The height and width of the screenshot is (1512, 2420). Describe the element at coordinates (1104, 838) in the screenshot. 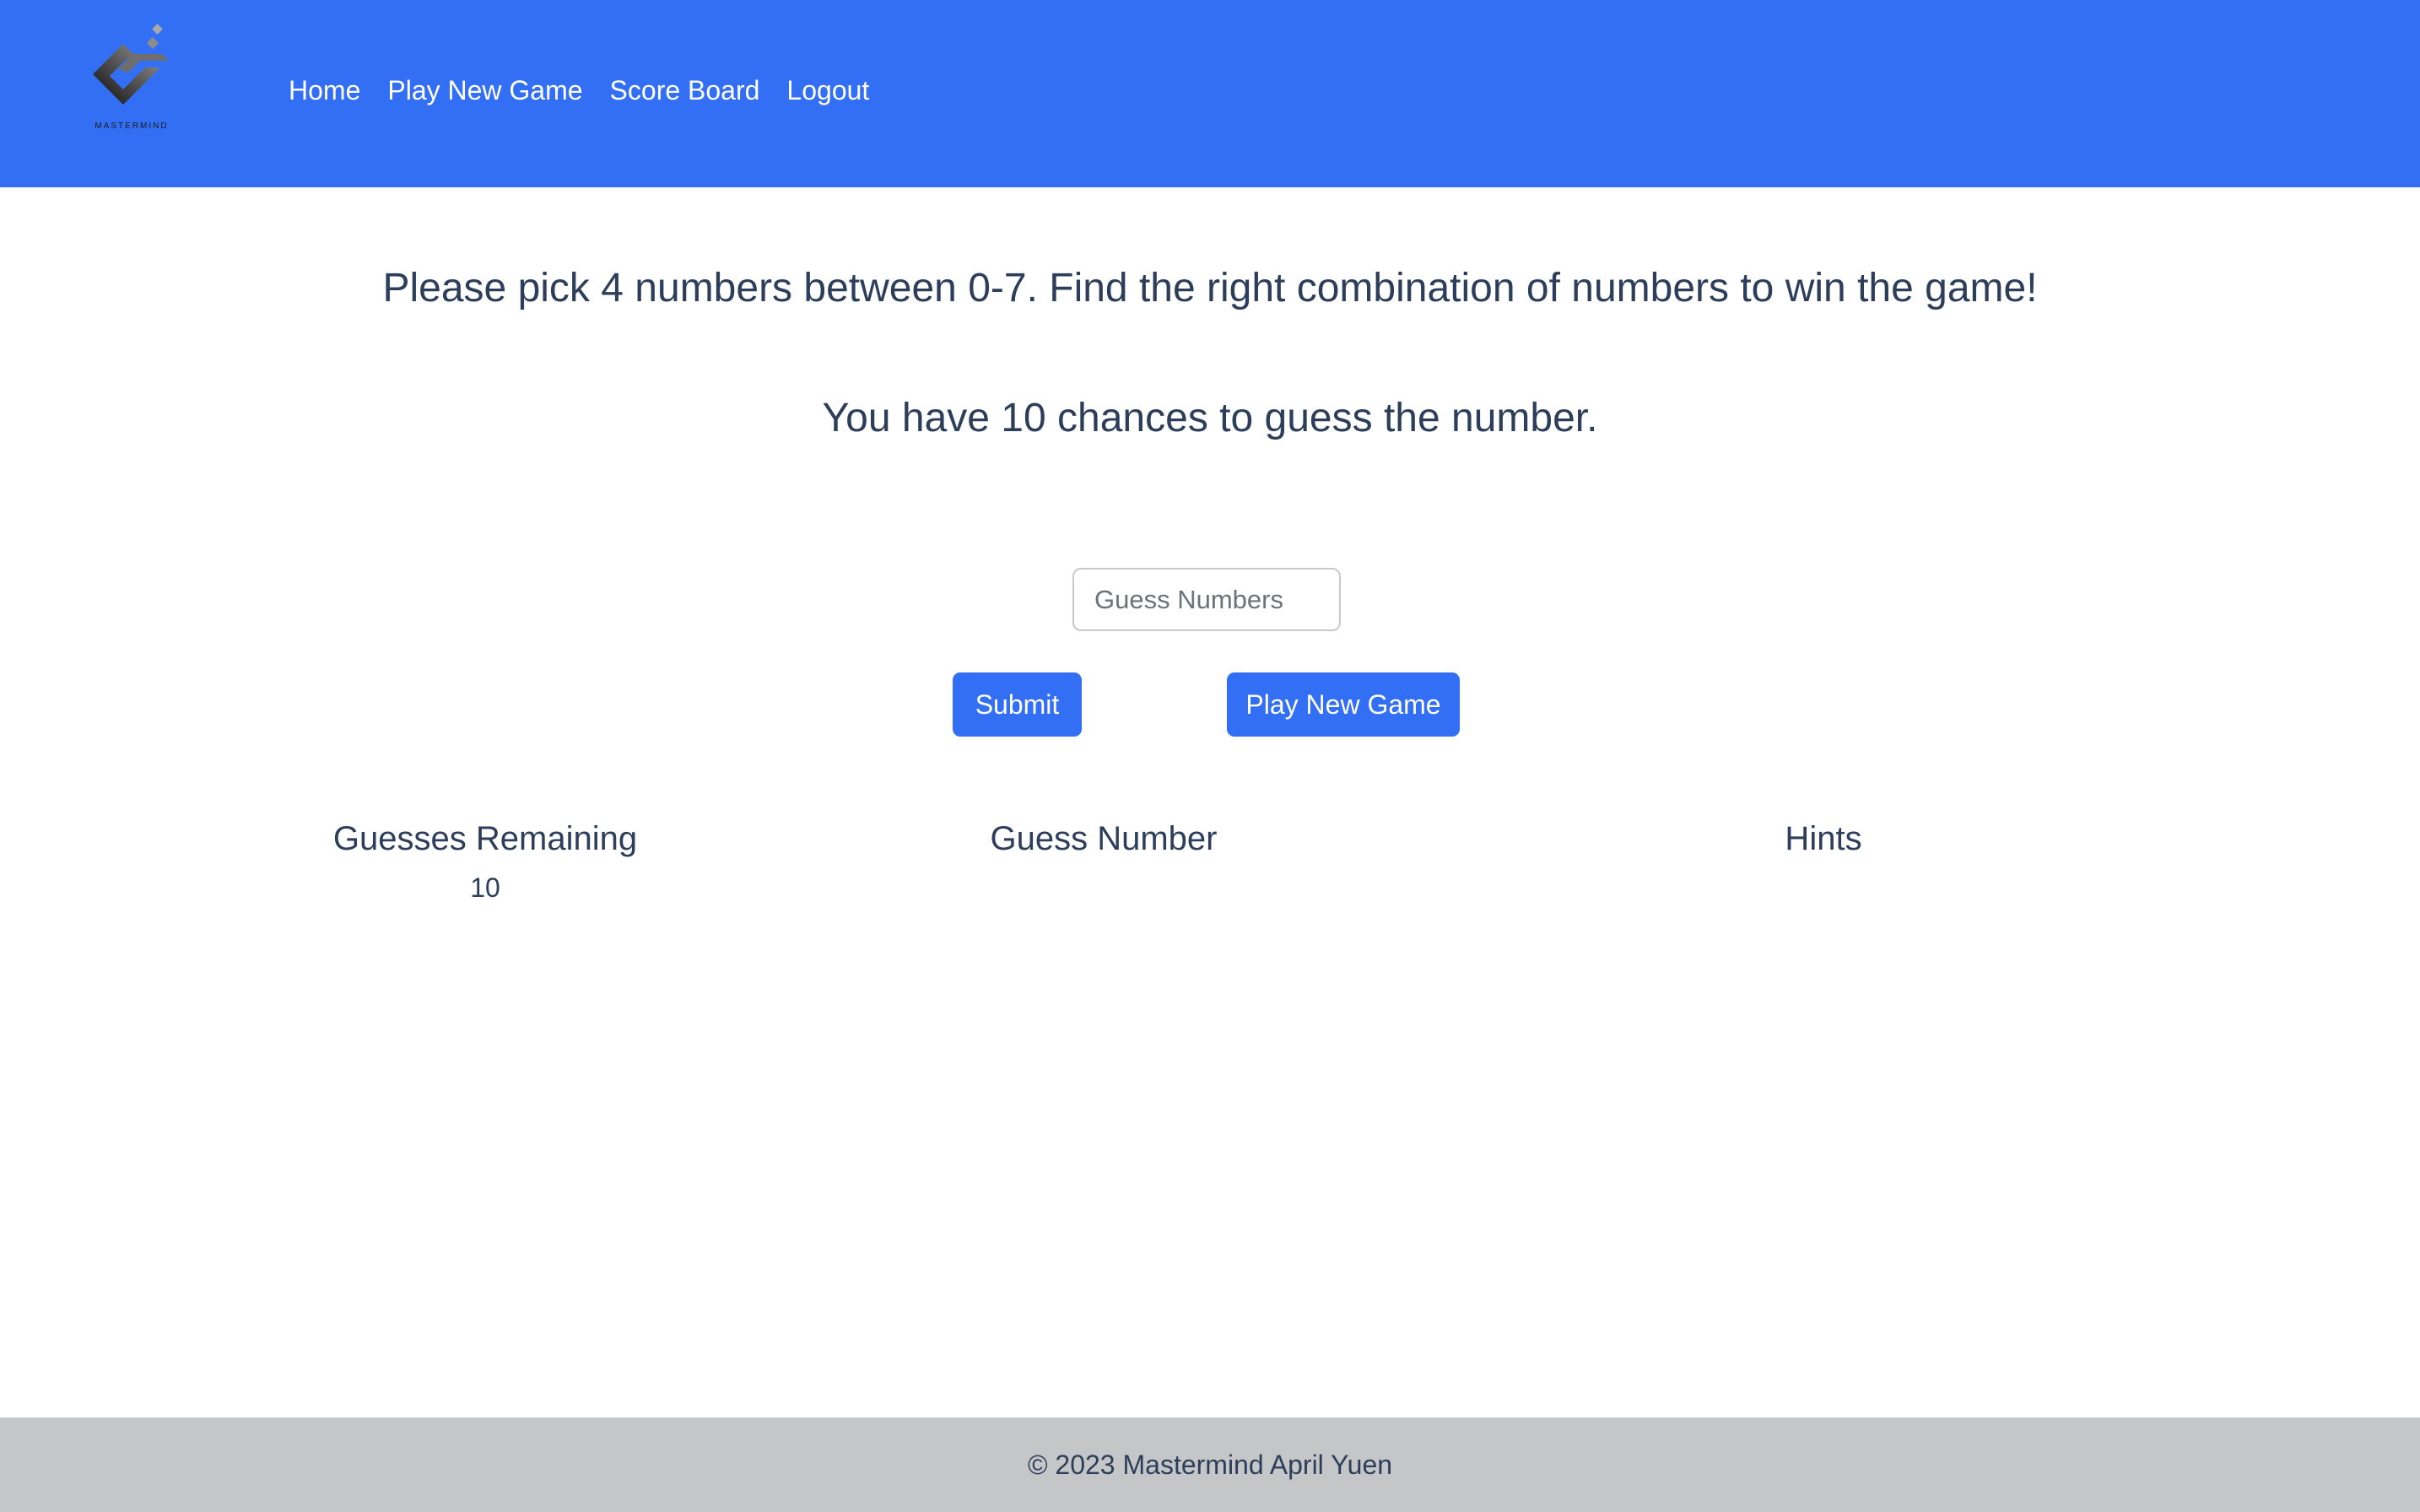

I see `guess-number-header: Guess Number` at that location.